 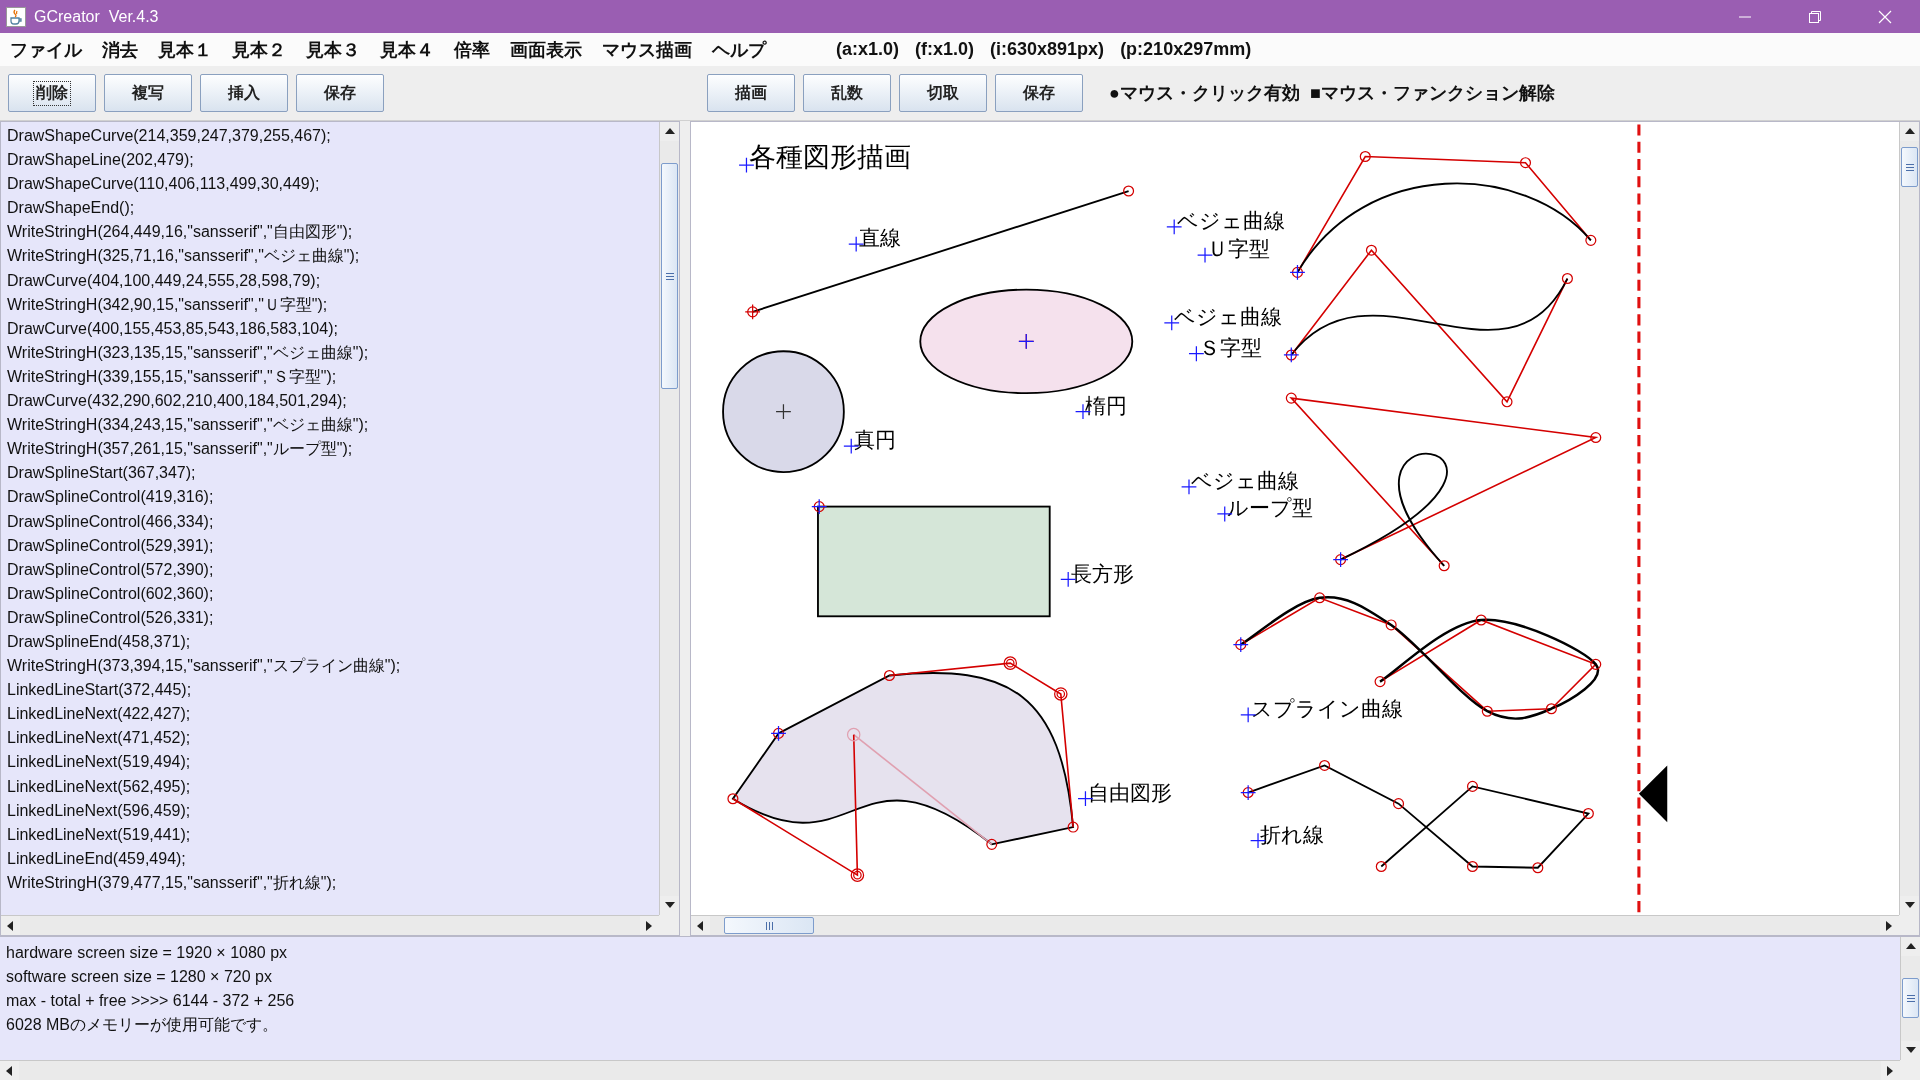 What do you see at coordinates (472, 49) in the screenshot?
I see `menu-item: 倍率` at bounding box center [472, 49].